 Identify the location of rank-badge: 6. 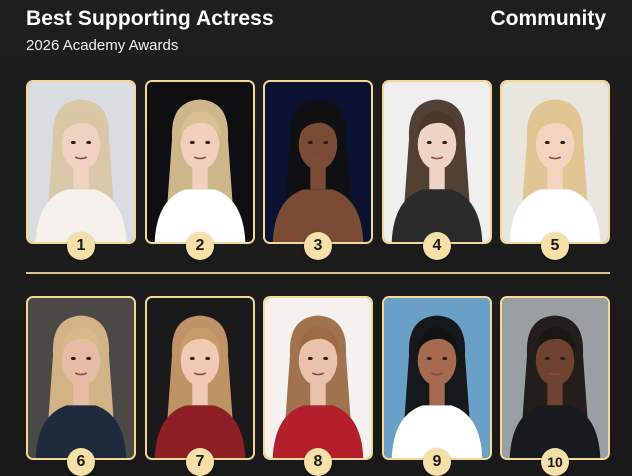
(81, 462).